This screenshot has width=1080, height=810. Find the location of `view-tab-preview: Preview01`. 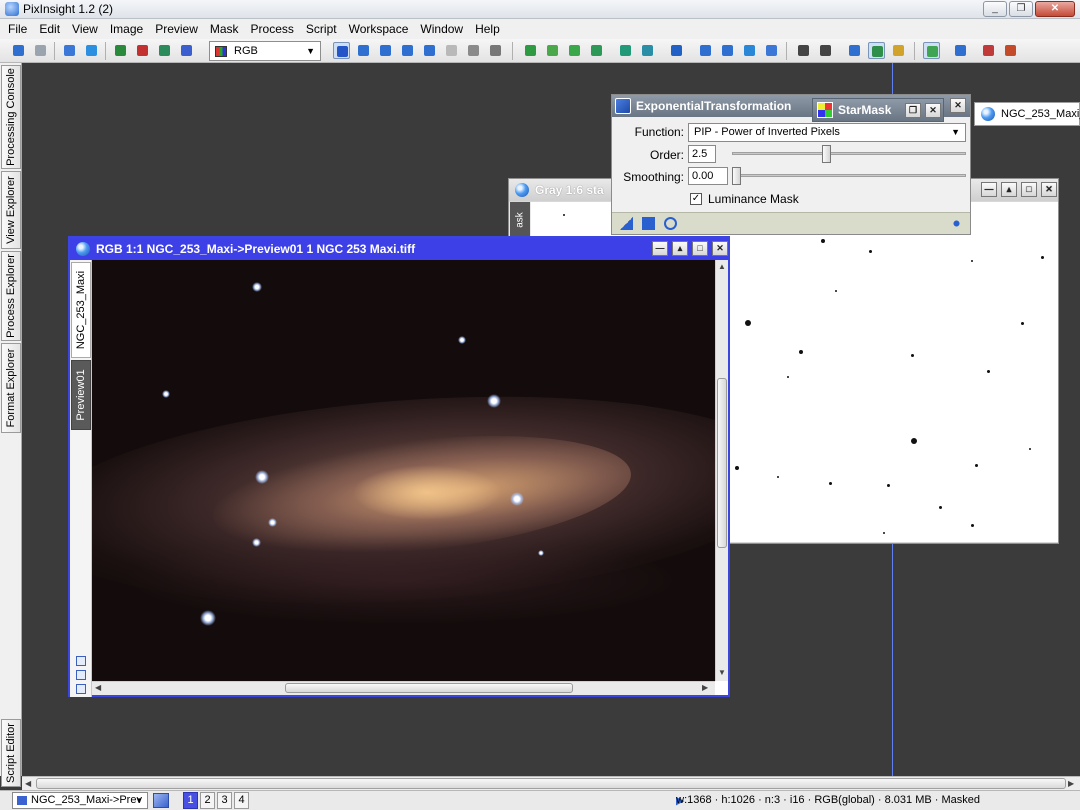

view-tab-preview: Preview01 is located at coordinates (81, 395).